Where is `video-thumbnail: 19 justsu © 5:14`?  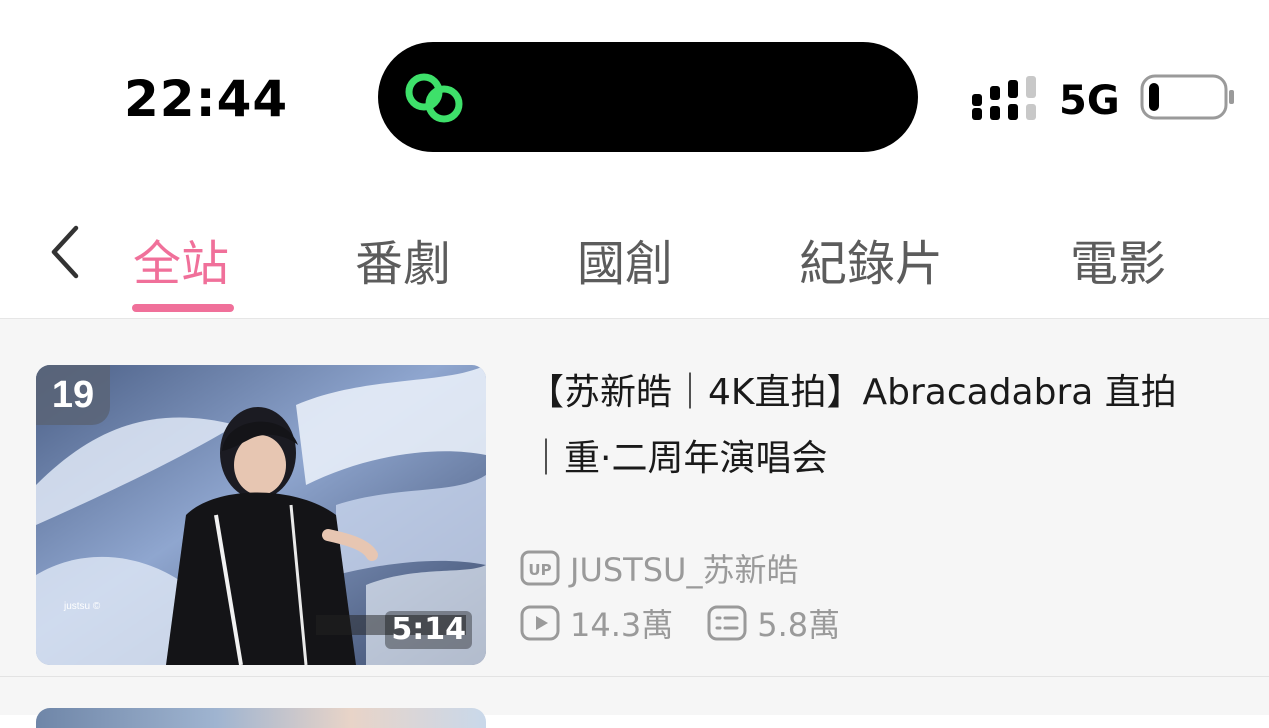 video-thumbnail: 19 justsu © 5:14 is located at coordinates (261, 515).